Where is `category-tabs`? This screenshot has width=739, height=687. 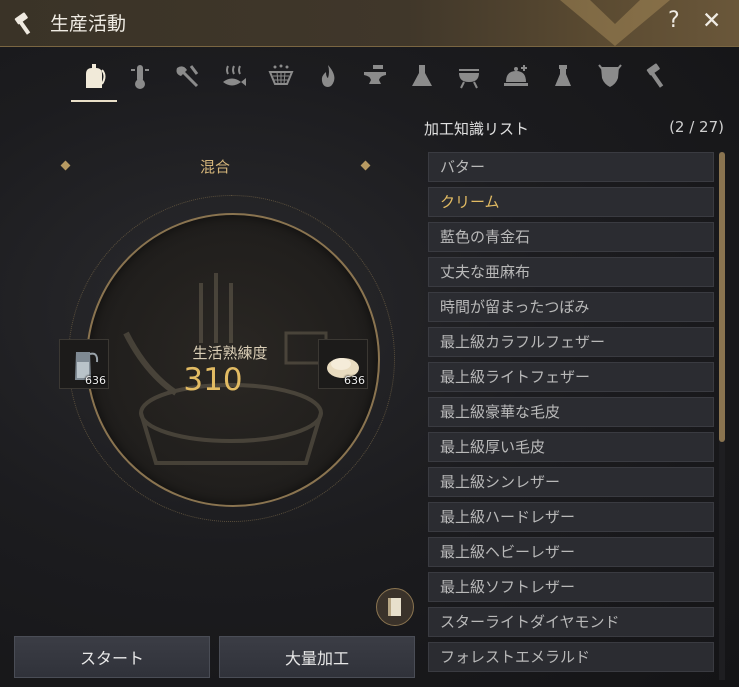 category-tabs is located at coordinates (368, 80).